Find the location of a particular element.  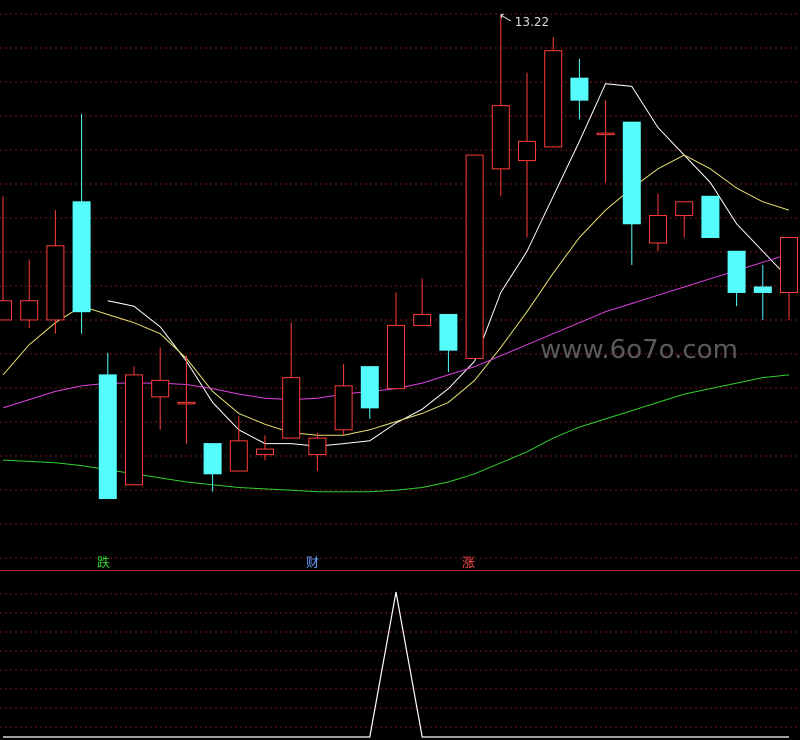

watermark: www.6o7o.com is located at coordinates (639, 350).